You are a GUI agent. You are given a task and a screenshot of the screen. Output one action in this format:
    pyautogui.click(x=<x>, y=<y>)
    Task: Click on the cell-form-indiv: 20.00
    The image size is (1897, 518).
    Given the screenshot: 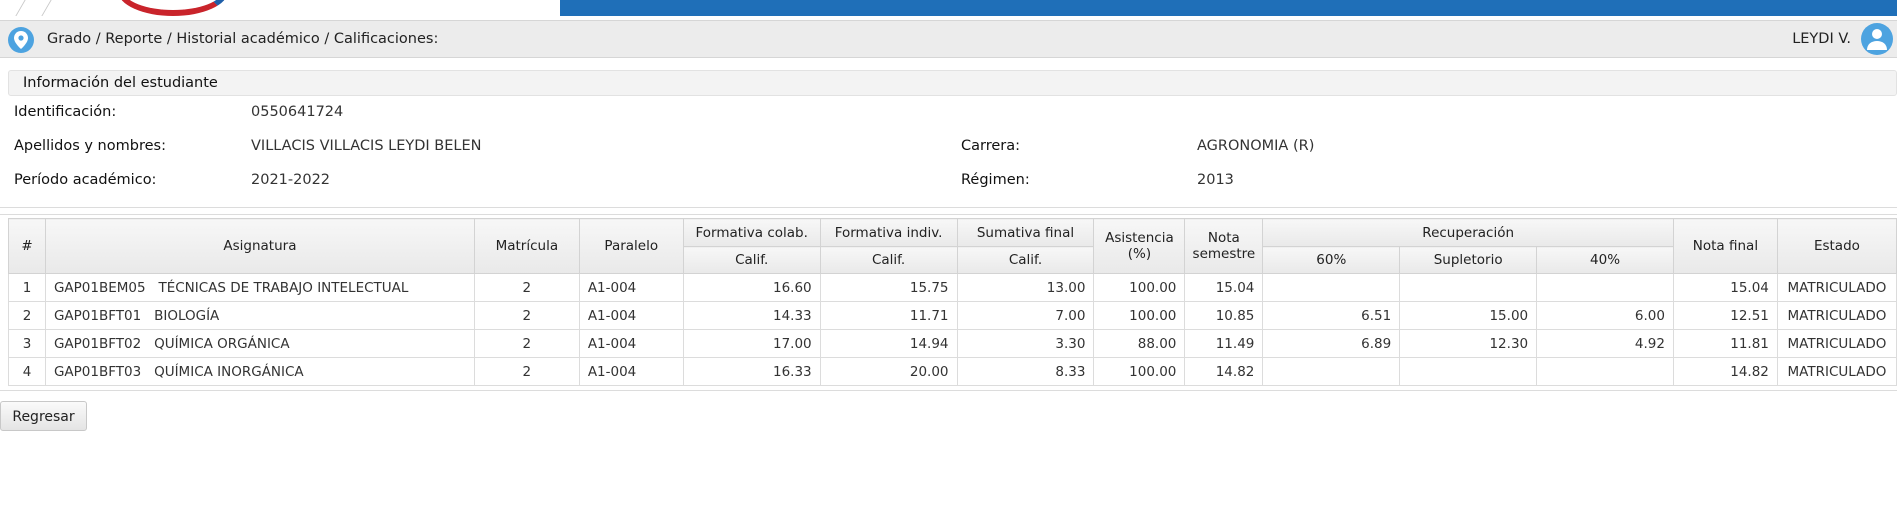 What is the action you would take?
    pyautogui.click(x=888, y=371)
    